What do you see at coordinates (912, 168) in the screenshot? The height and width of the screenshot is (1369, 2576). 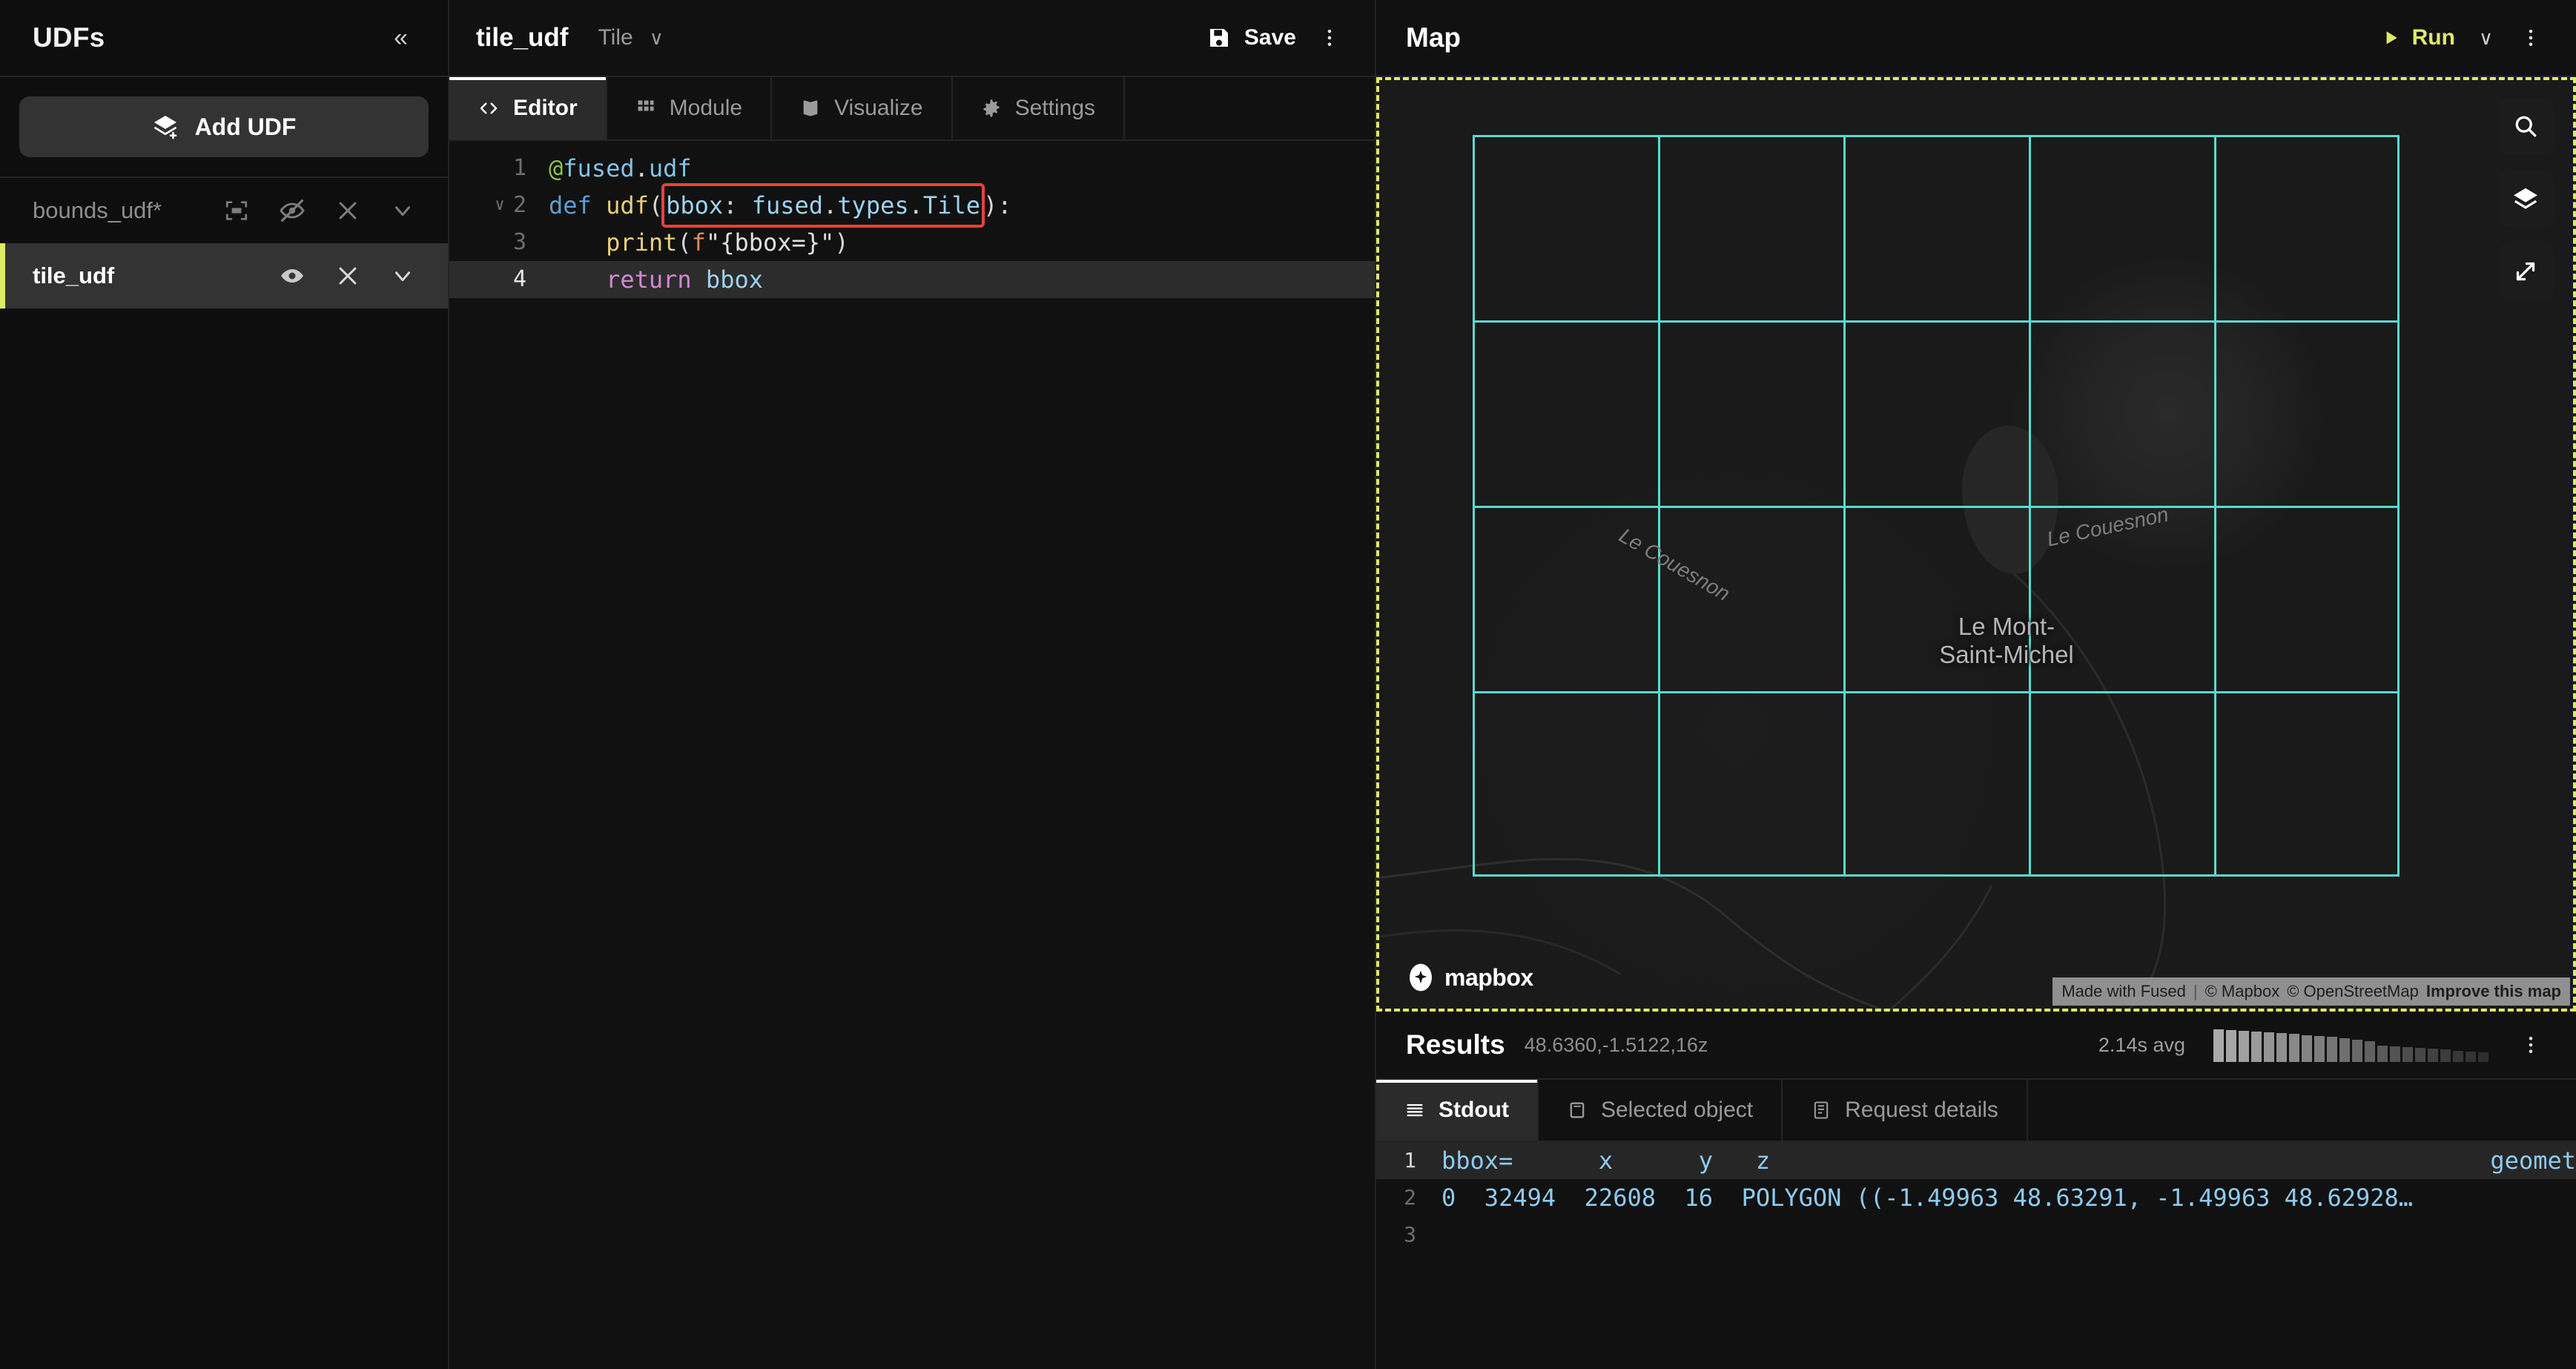 I see `code-line-1: 1 @fused.udf` at bounding box center [912, 168].